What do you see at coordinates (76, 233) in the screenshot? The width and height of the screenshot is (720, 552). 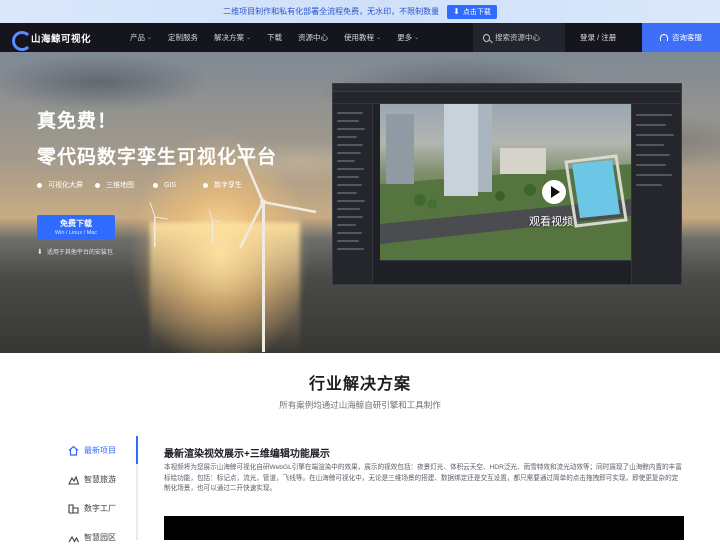 I see `free-download-platforms: Win / Linux / Mac` at bounding box center [76, 233].